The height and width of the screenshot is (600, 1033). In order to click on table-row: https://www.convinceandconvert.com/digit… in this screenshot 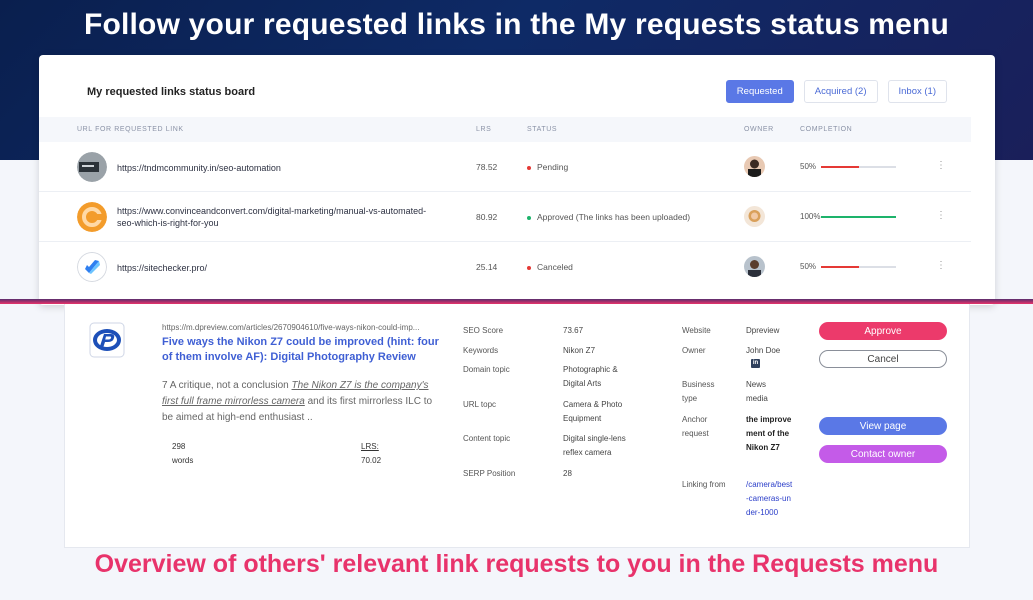, I will do `click(505, 217)`.